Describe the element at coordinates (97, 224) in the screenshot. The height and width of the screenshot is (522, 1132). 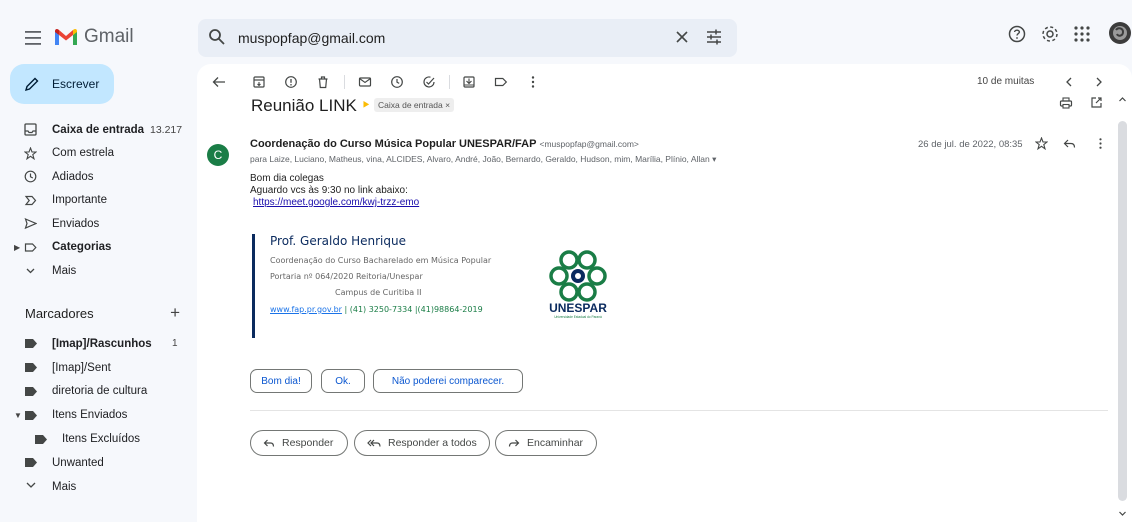
I see `sidebar-item-sent: Enviados` at that location.